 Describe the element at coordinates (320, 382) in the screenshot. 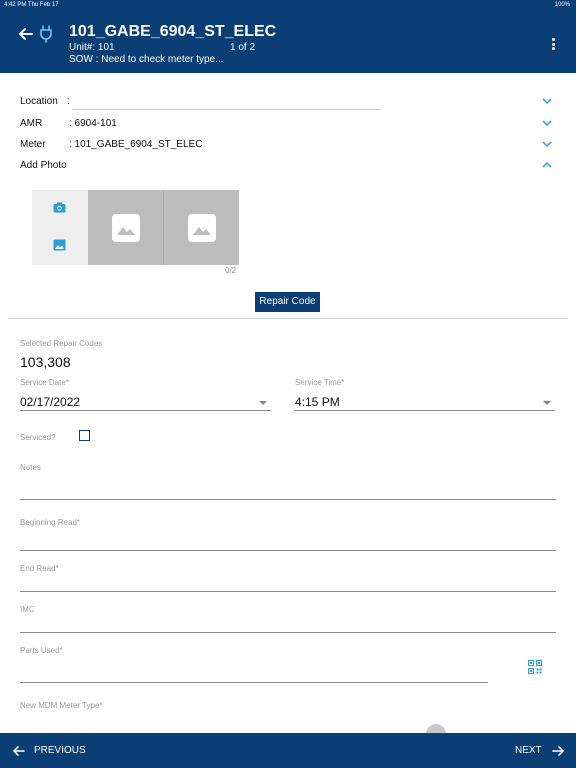

I see `service-time-label: Service Time*` at that location.